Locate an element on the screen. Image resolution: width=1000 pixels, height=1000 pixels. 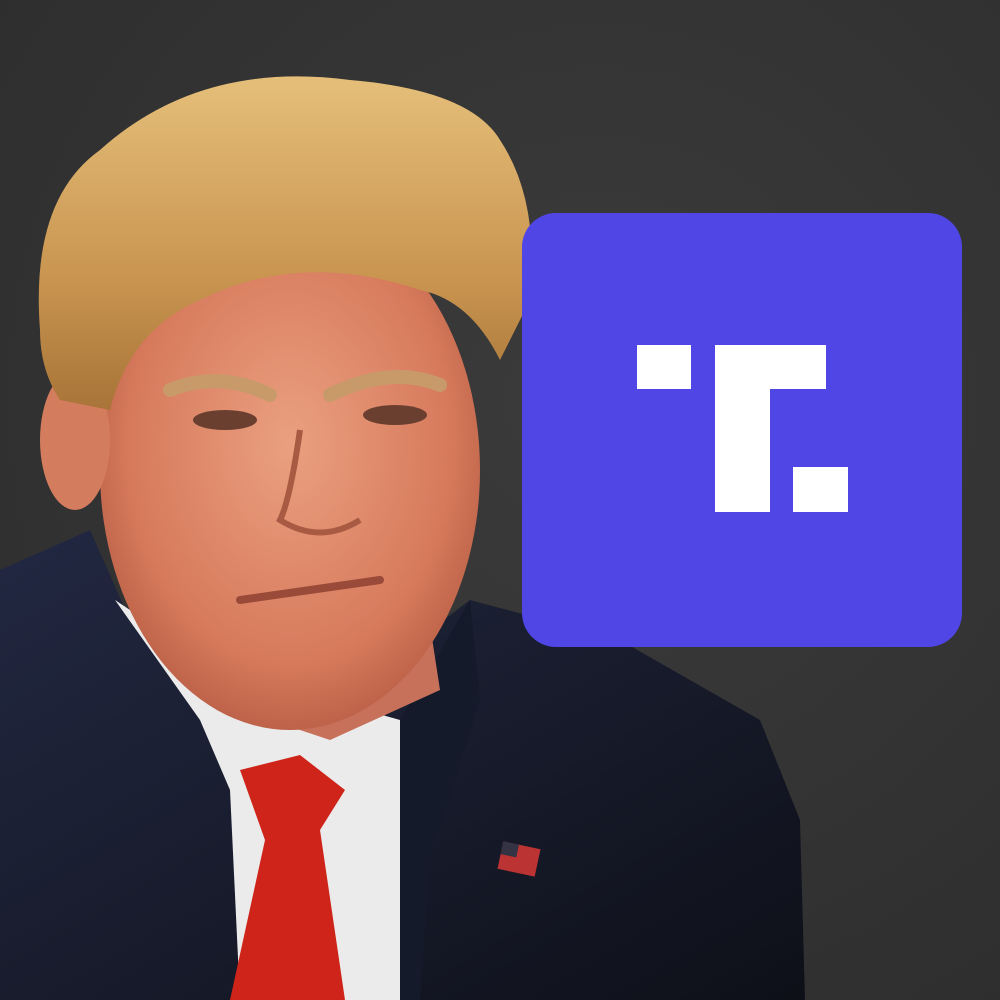
logo-stem is located at coordinates (742, 428).